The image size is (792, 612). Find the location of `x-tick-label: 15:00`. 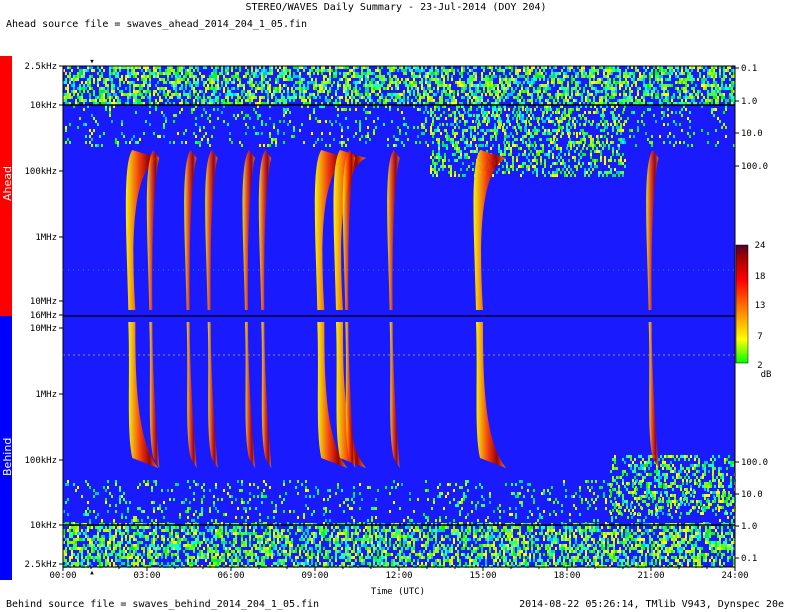

x-tick-label: 15:00 is located at coordinates (482, 576).